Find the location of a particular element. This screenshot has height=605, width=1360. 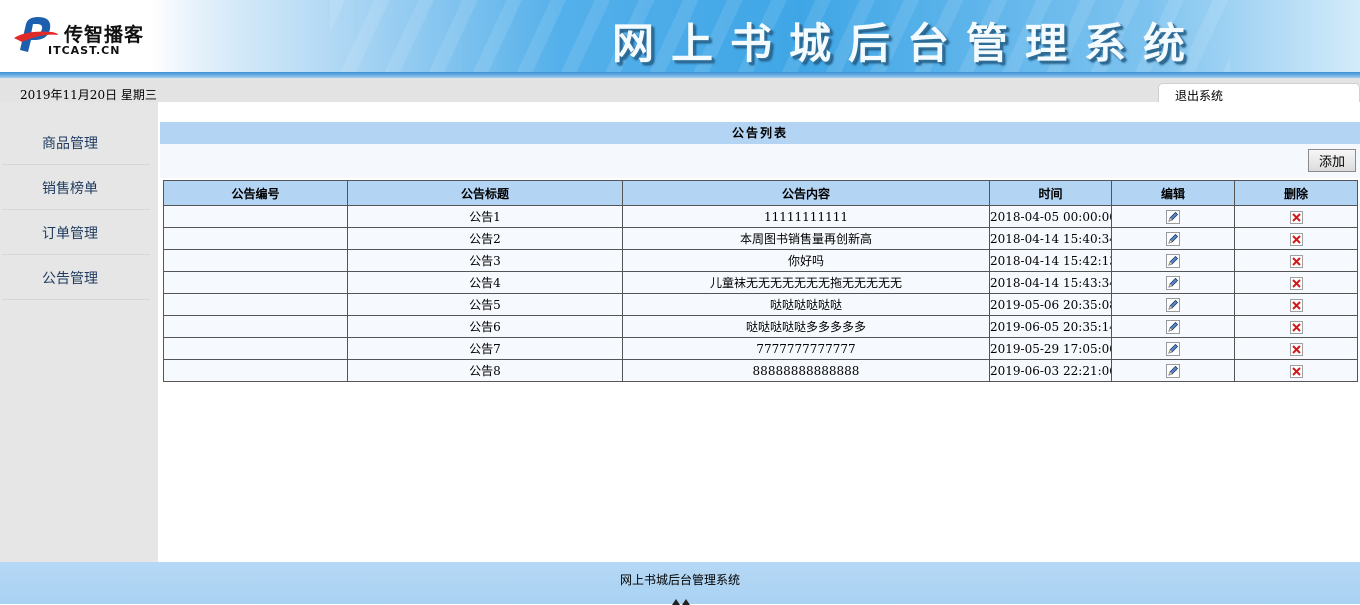

sidebar-item-orders: 订单管理 is located at coordinates (76, 232).